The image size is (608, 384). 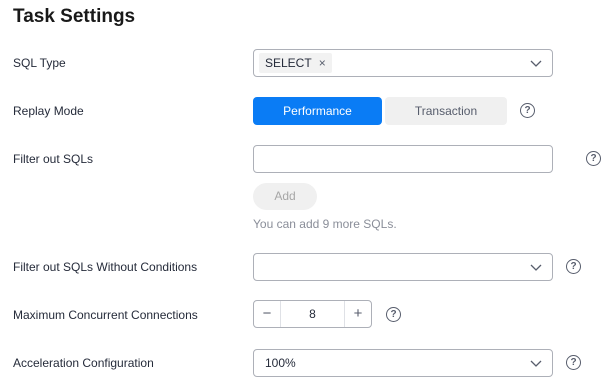 I want to click on decrement-button: −, so click(x=267, y=314).